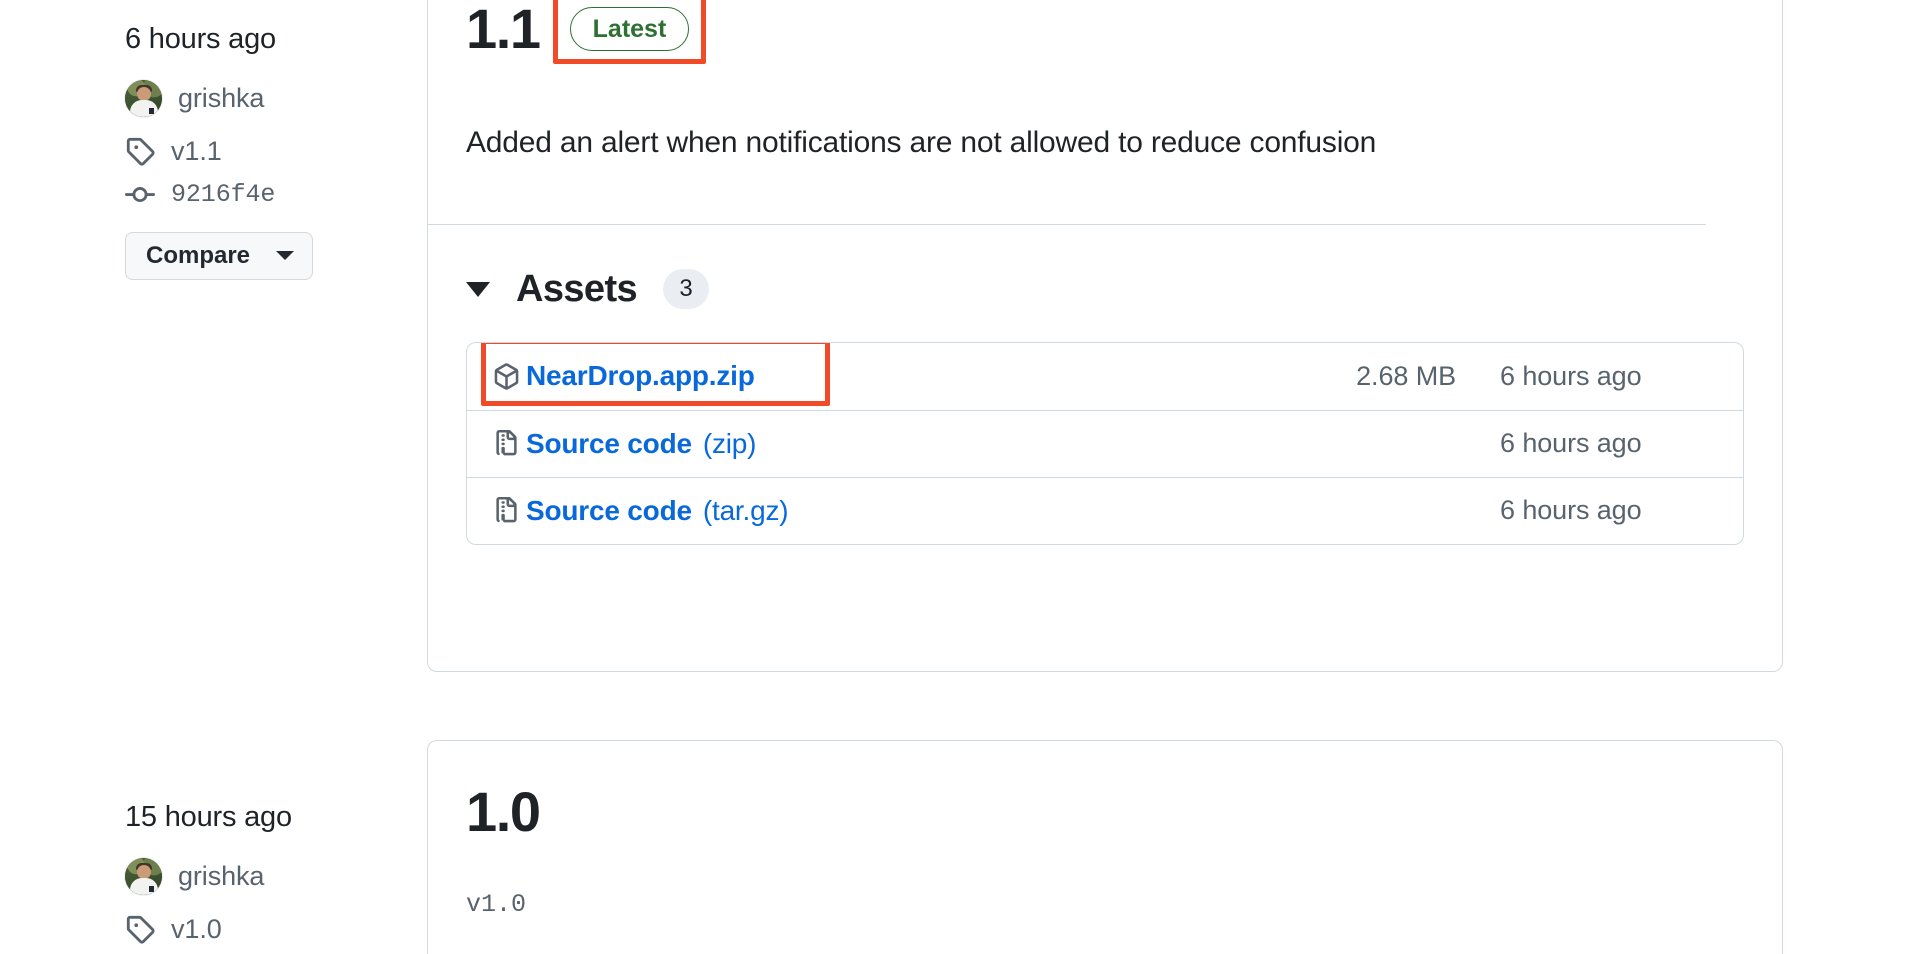 This screenshot has width=1908, height=954. I want to click on table-row: NearDrop.app.zip 2.68 MB 6 hours ago, so click(1105, 376).